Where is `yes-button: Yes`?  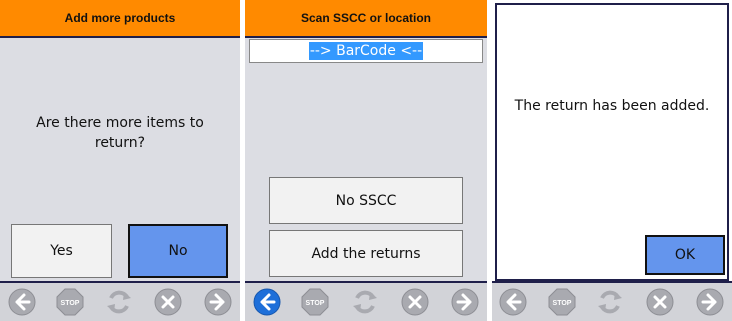 yes-button: Yes is located at coordinates (61, 251).